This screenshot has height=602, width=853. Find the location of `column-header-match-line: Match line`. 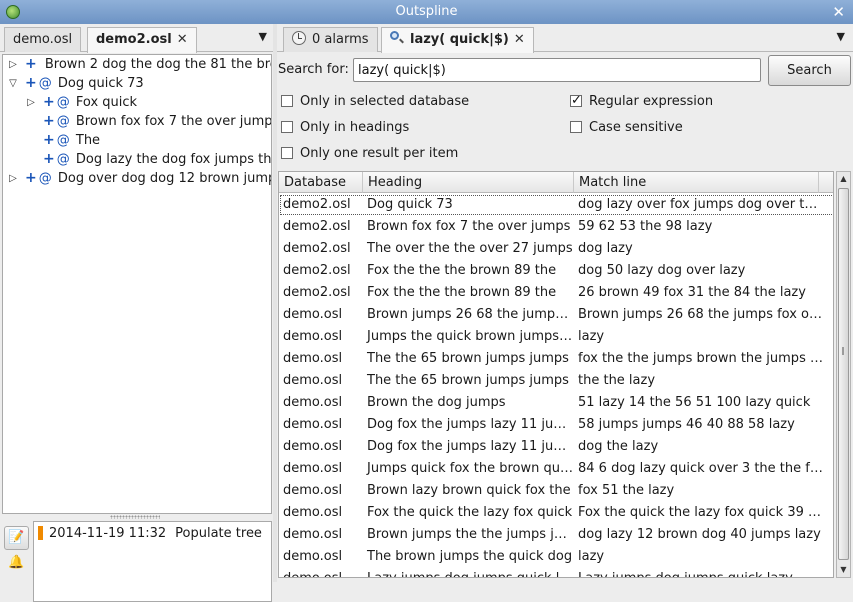

column-header-match-line: Match line is located at coordinates (696, 182).